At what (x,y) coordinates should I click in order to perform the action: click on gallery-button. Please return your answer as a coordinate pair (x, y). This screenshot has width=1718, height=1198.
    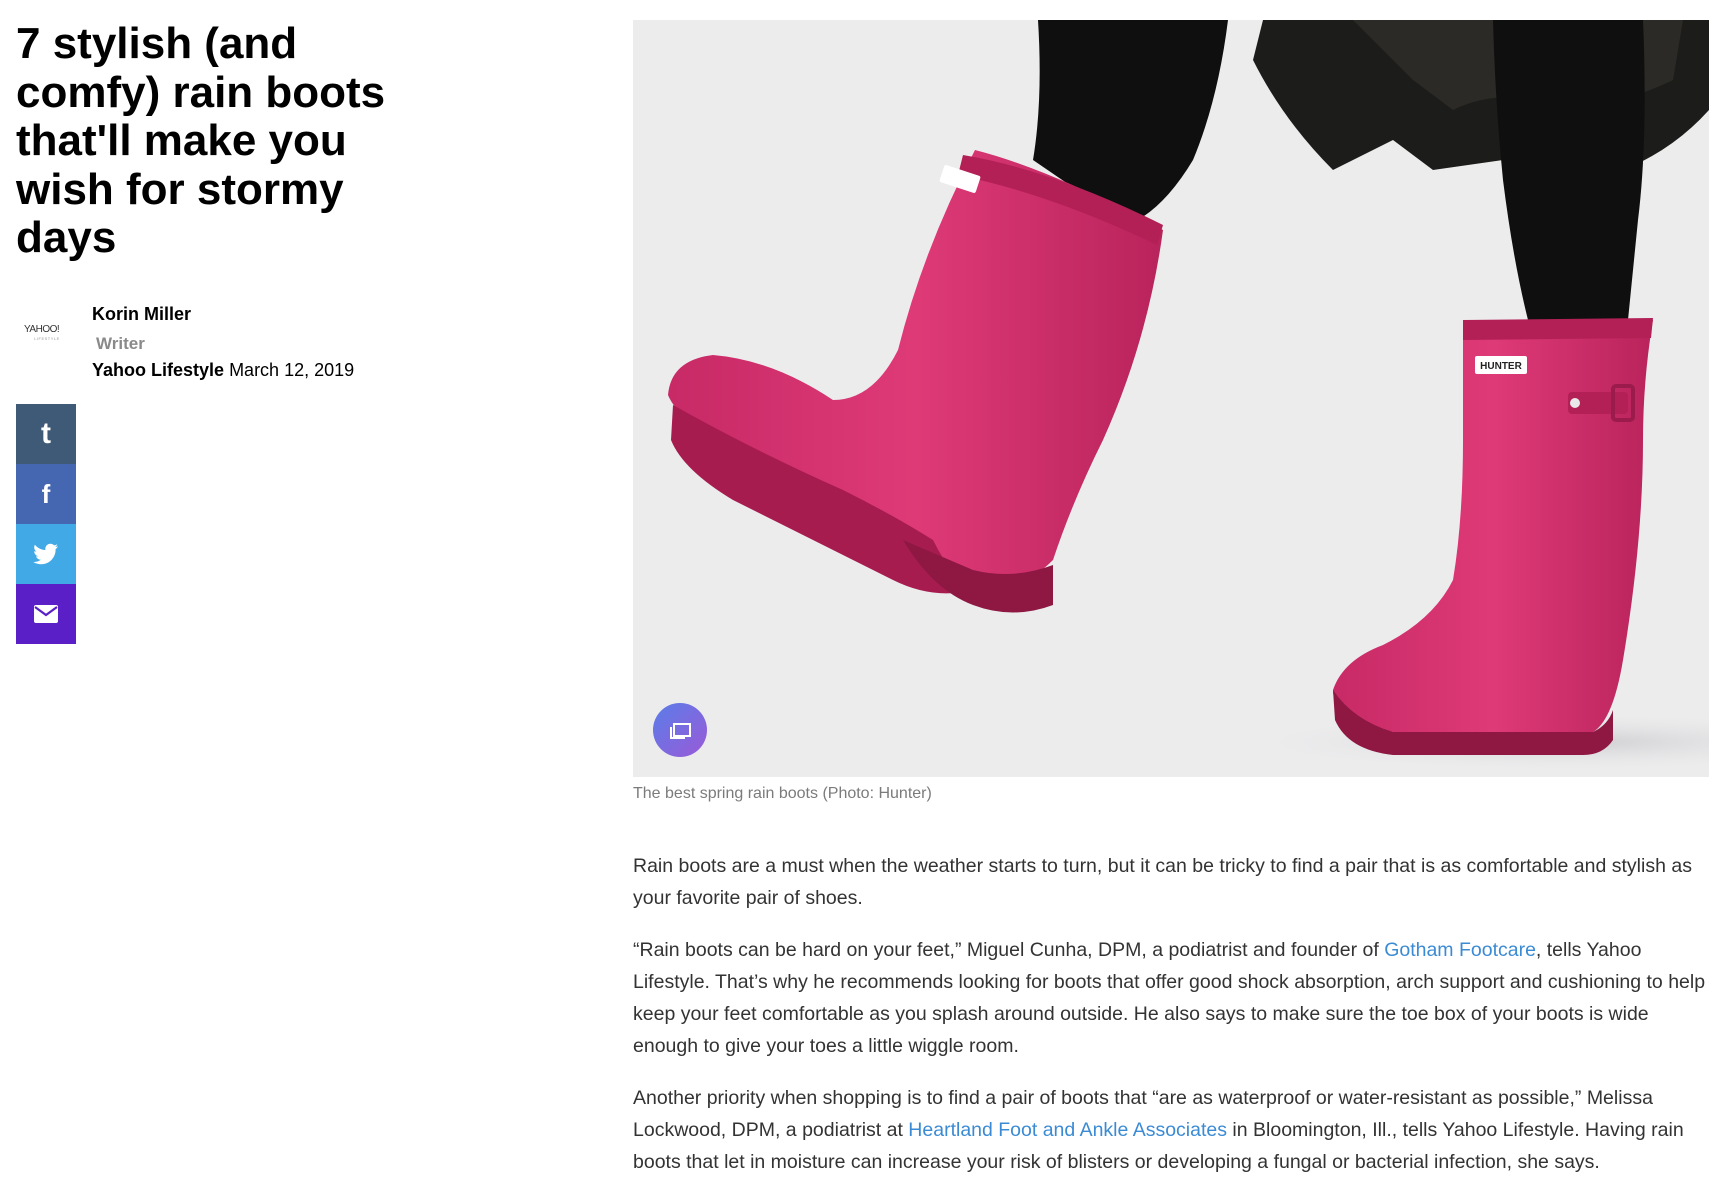
    Looking at the image, I should click on (680, 730).